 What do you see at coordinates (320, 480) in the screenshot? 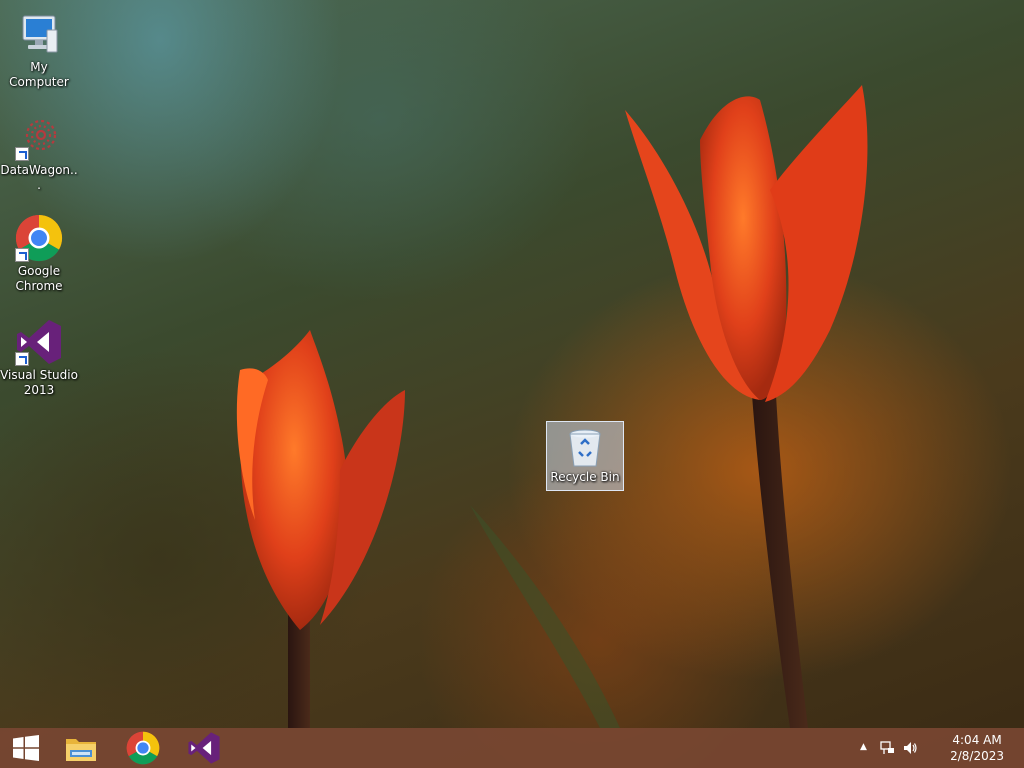
I see `left-tulip` at bounding box center [320, 480].